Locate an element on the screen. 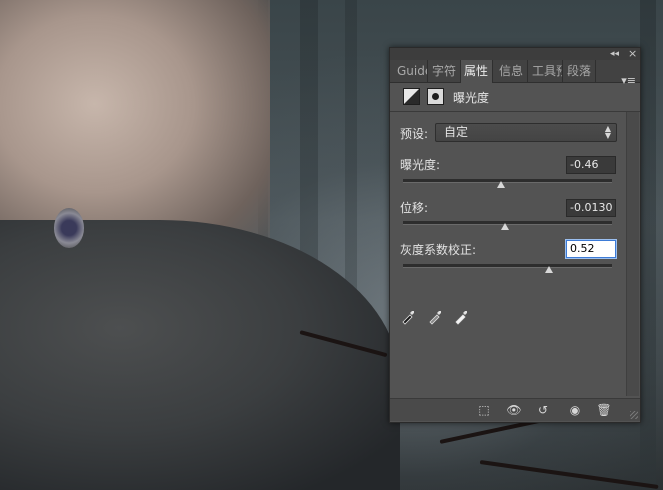 This screenshot has height=490, width=663. view-previous-state-button: 👁 is located at coordinates (514, 410).